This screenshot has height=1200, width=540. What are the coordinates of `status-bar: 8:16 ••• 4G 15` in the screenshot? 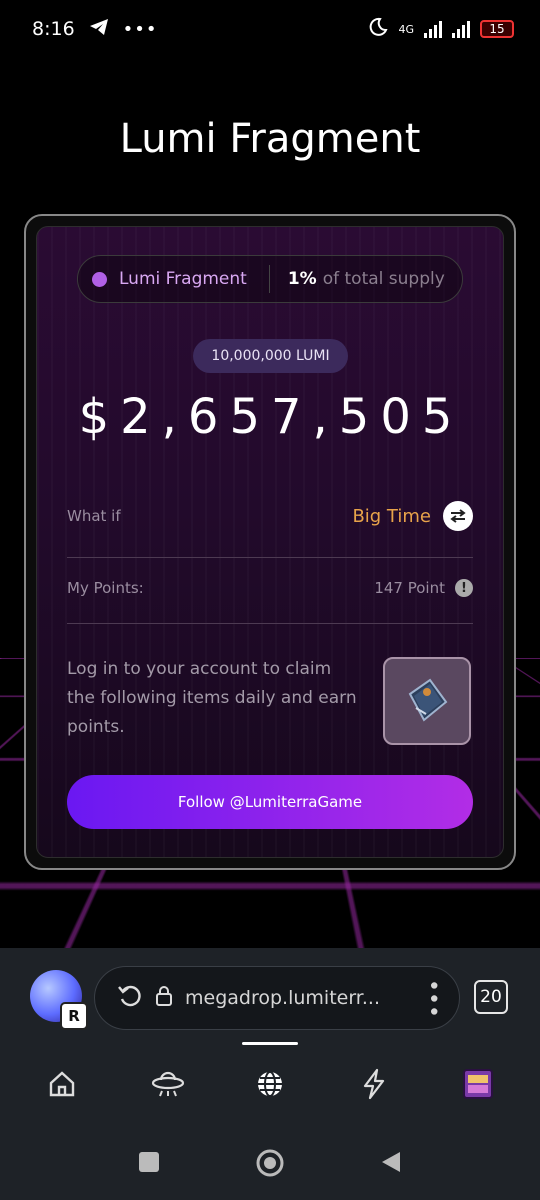 It's located at (270, 29).